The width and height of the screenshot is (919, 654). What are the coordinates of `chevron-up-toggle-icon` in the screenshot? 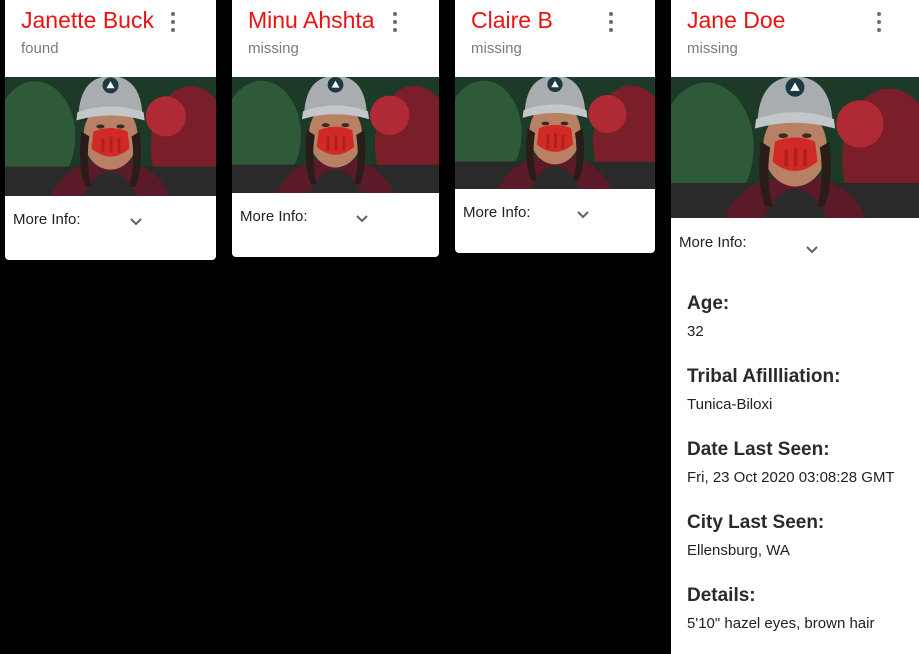 It's located at (812, 250).